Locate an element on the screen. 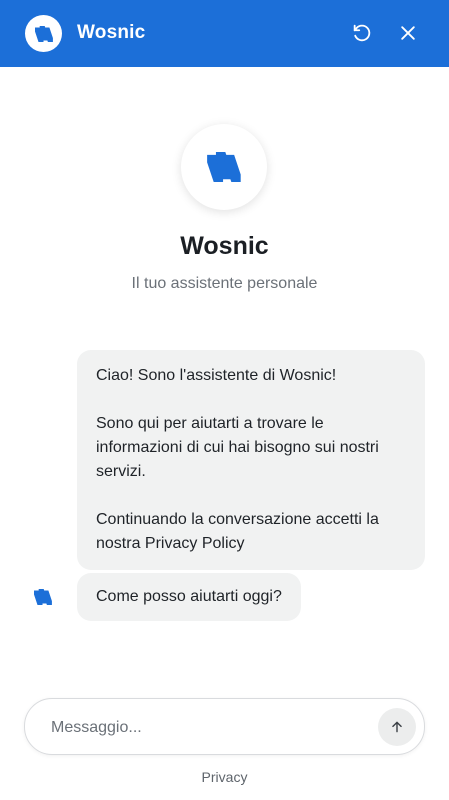 The height and width of the screenshot is (800, 449). assistant-avatar is located at coordinates (224, 167).